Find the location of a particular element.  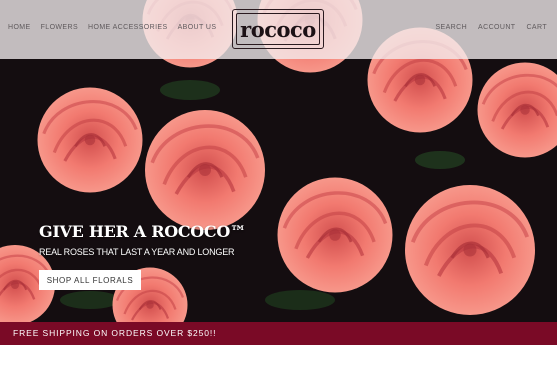

logo-text: rococo is located at coordinates (278, 29).